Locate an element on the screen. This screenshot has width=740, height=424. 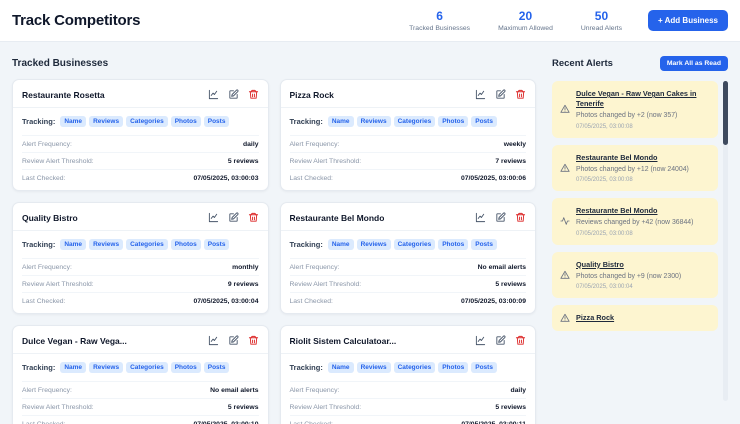
stat-value: 50 is located at coordinates (601, 16).